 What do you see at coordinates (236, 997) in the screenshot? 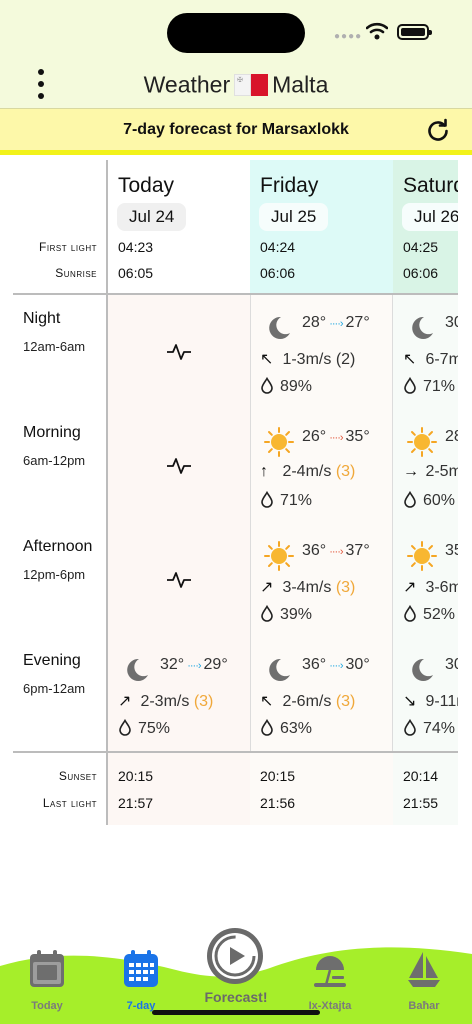
I see `forecast-button-label: Forecast!` at bounding box center [236, 997].